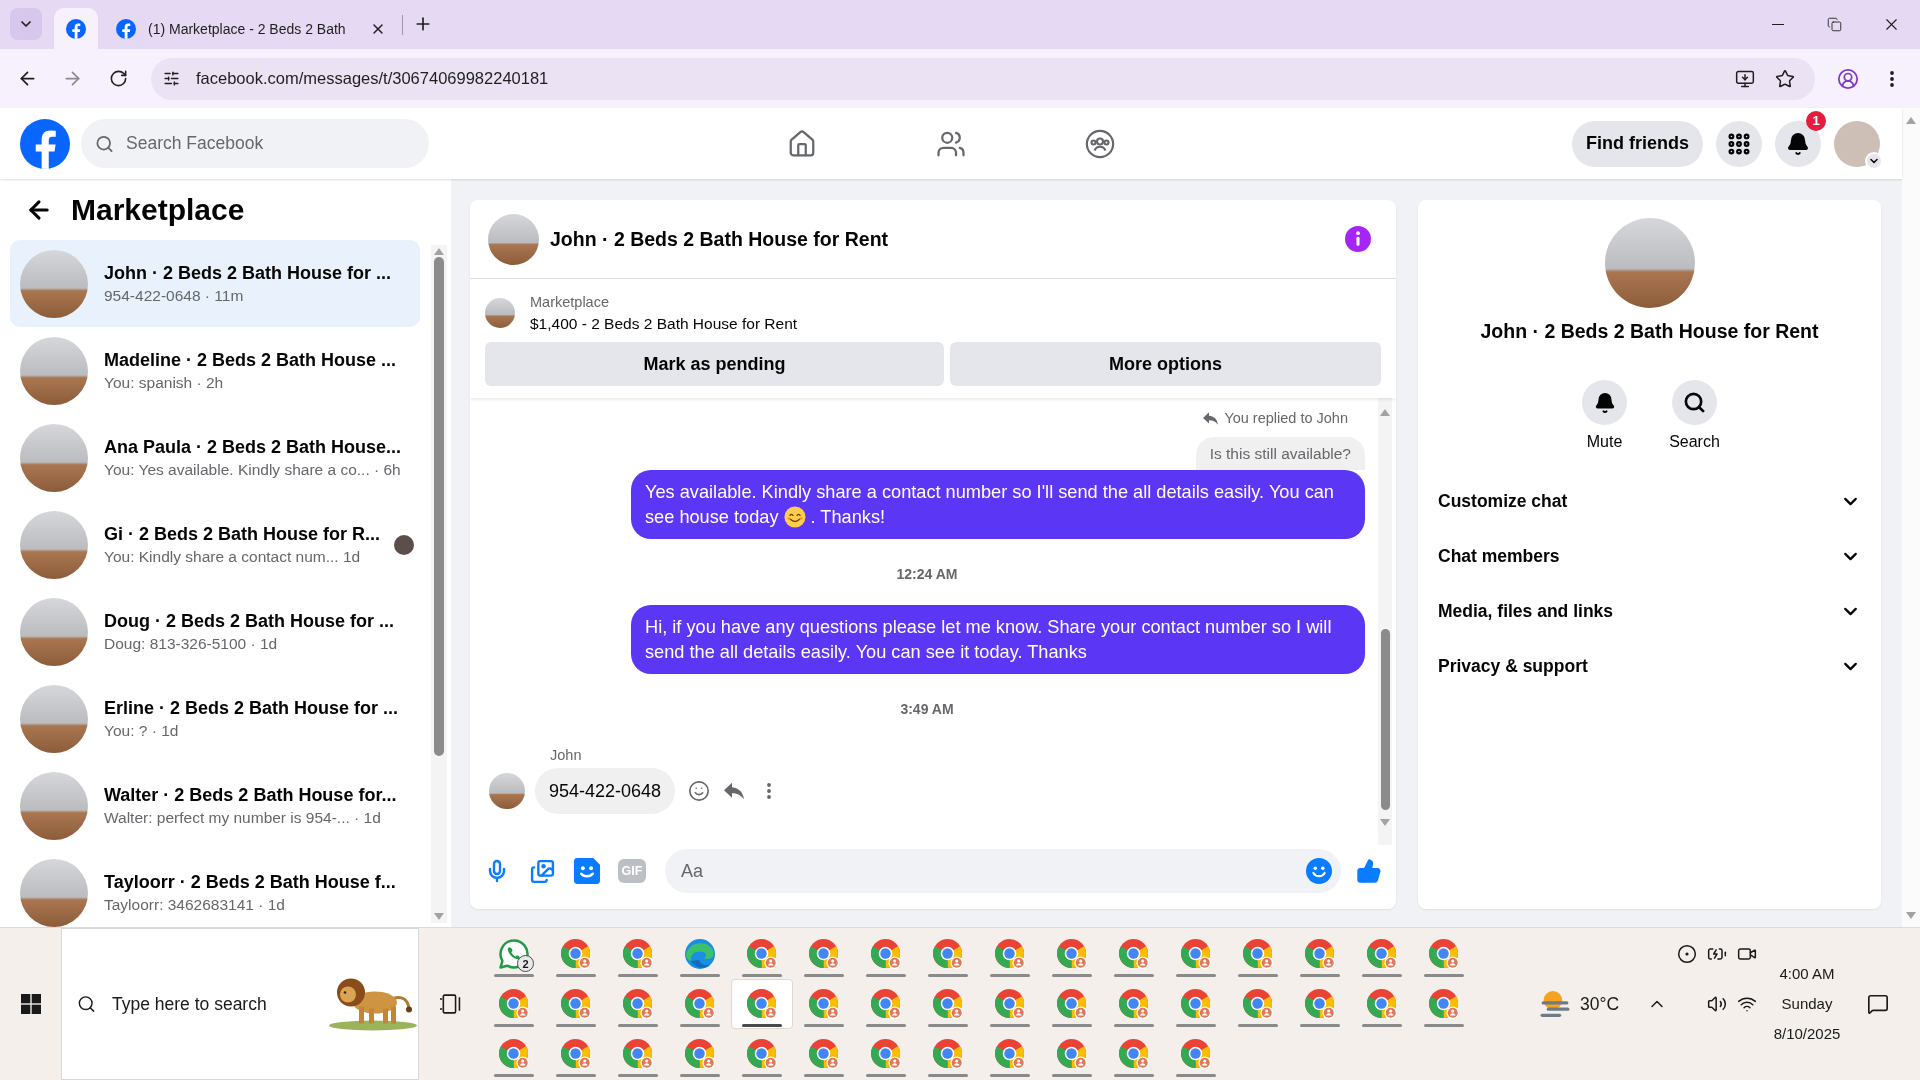 The width and height of the screenshot is (1920, 1080). What do you see at coordinates (1637, 143) in the screenshot?
I see `find-friends-button: Find friends` at bounding box center [1637, 143].